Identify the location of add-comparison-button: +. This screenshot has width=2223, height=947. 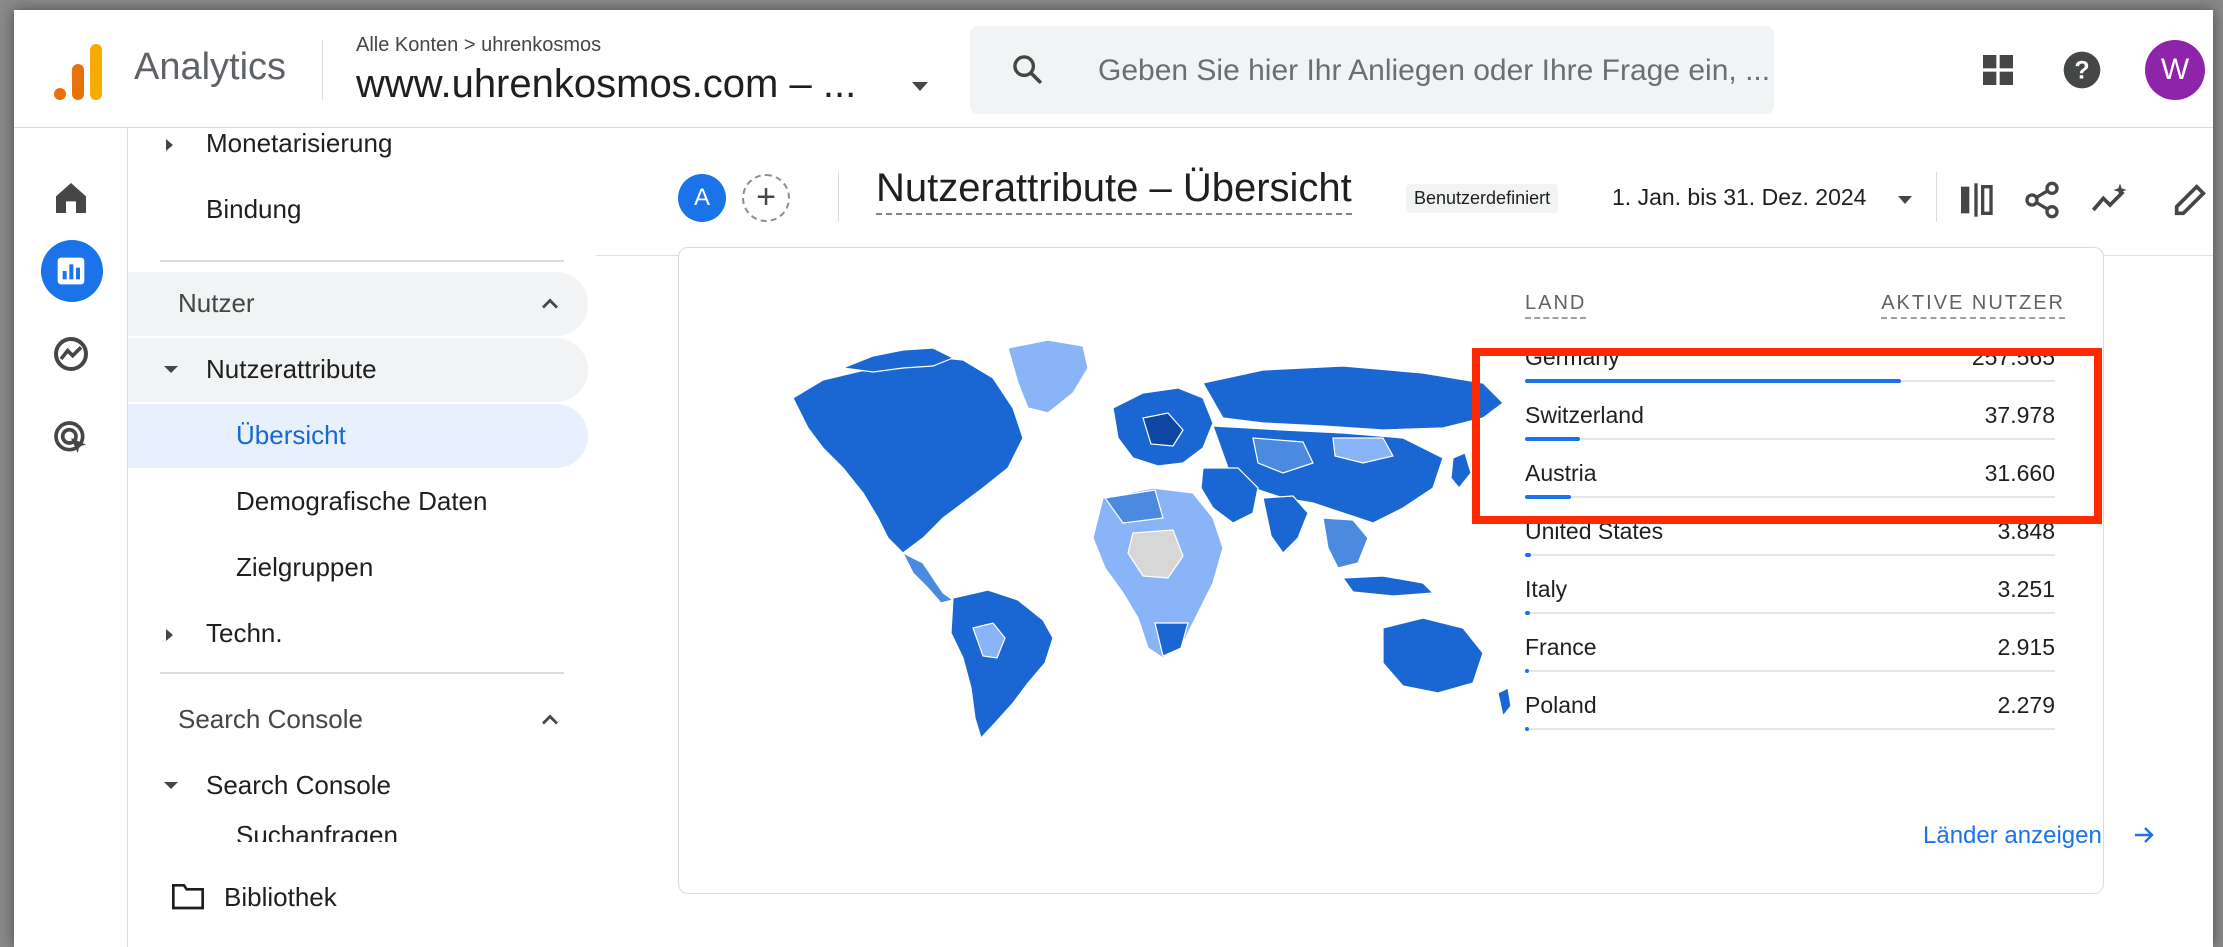
(766, 198).